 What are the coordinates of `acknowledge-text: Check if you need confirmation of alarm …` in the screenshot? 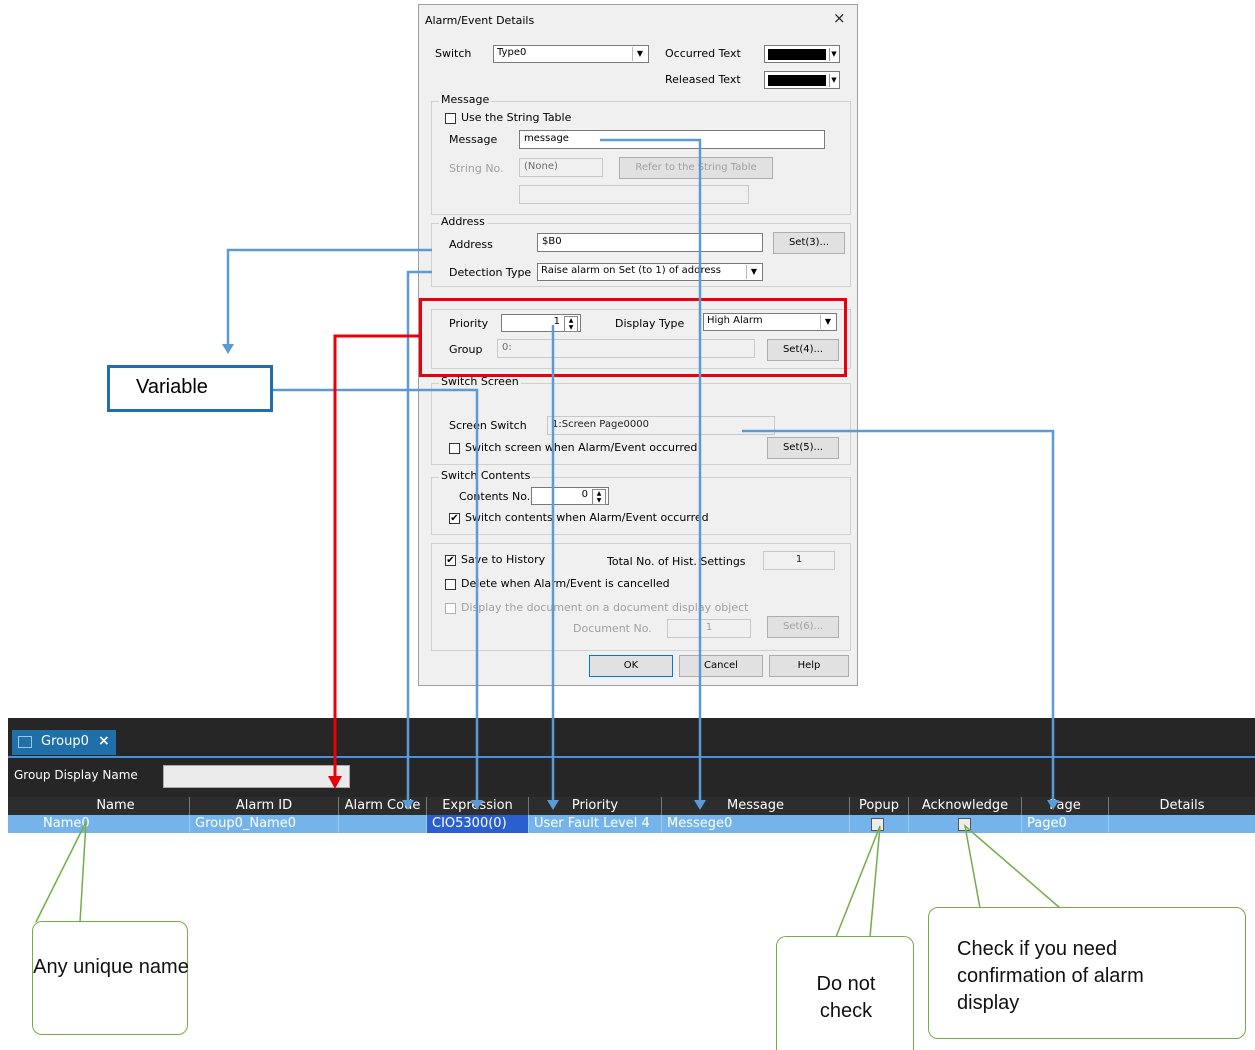 It's located at (1050, 976).